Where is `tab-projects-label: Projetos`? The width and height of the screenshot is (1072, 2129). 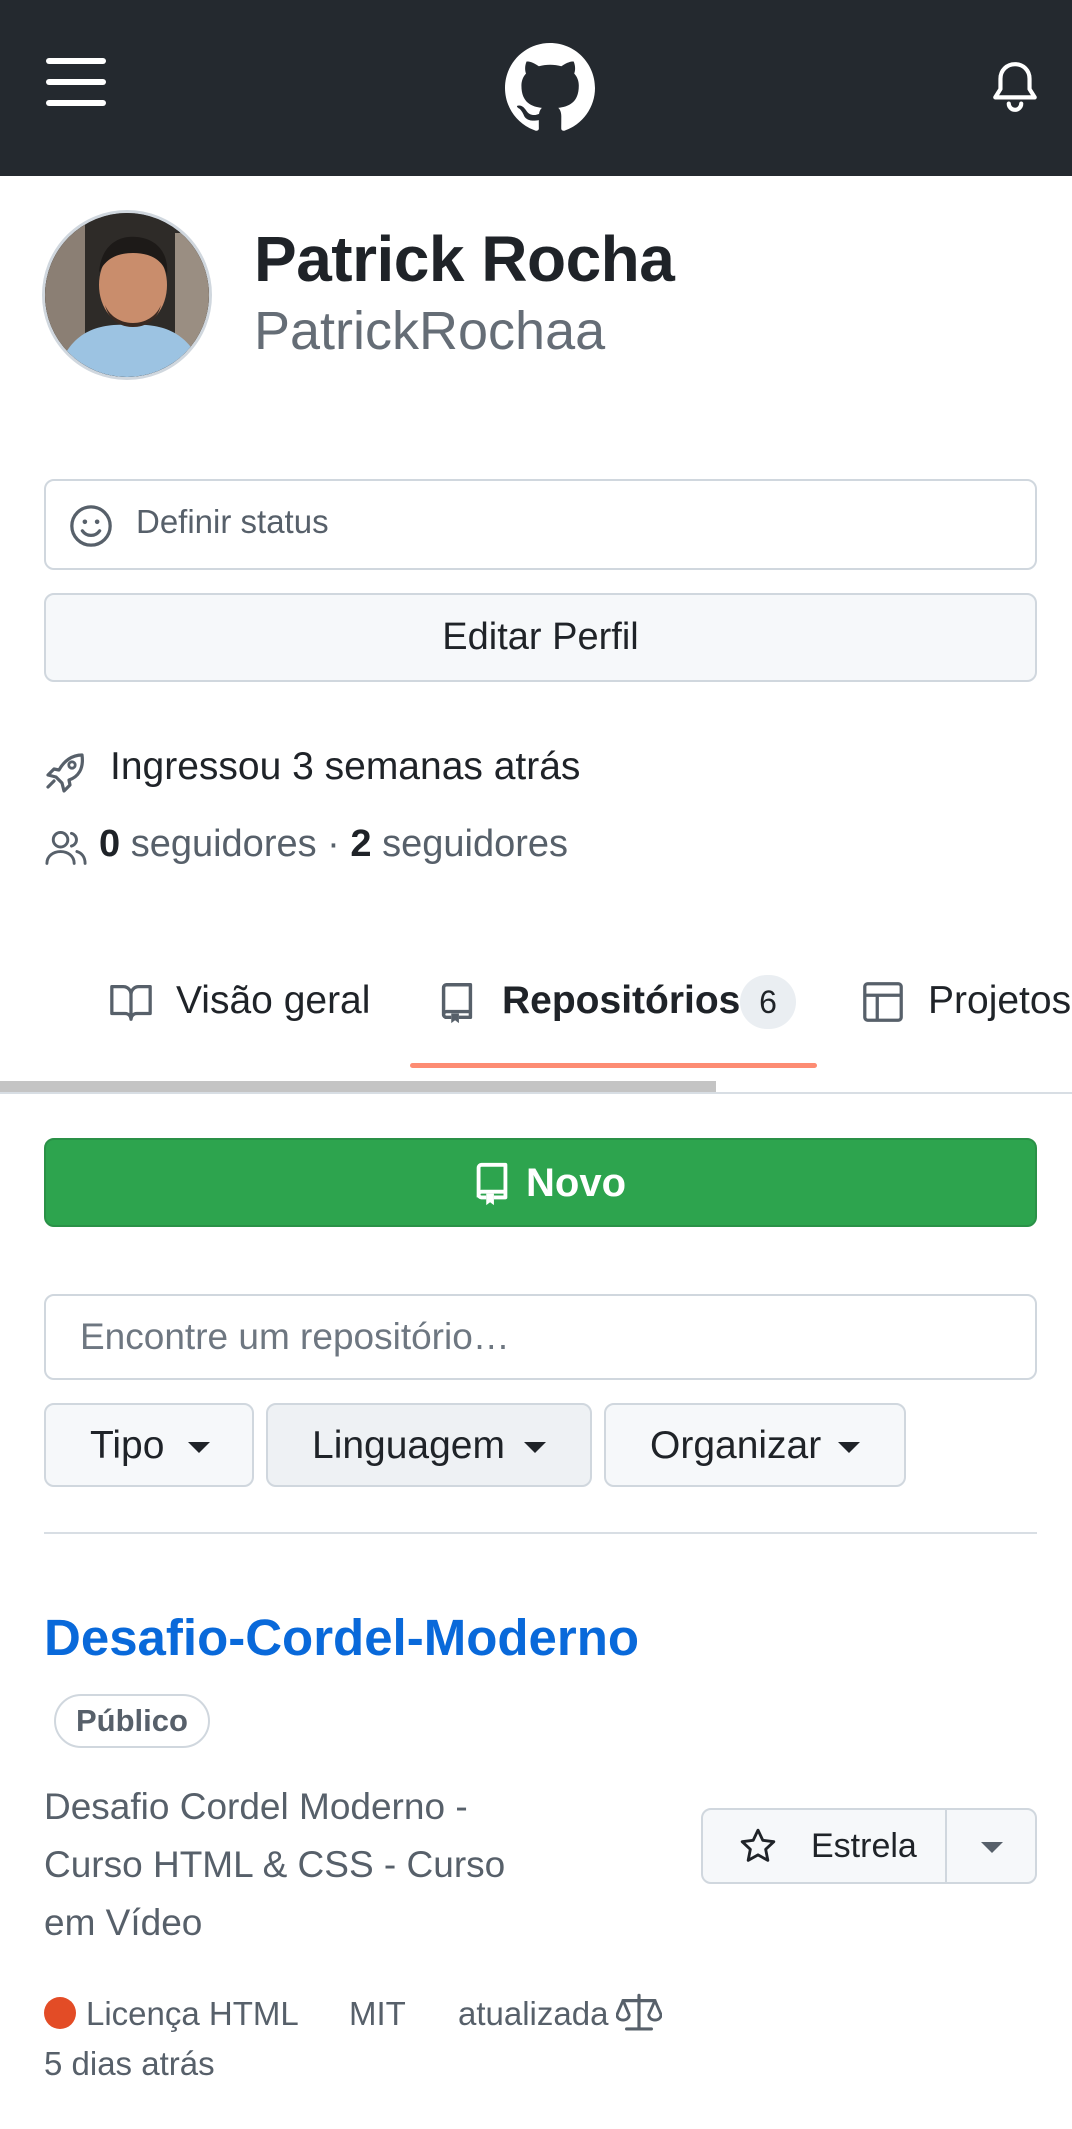 tab-projects-label: Projetos is located at coordinates (1000, 1000).